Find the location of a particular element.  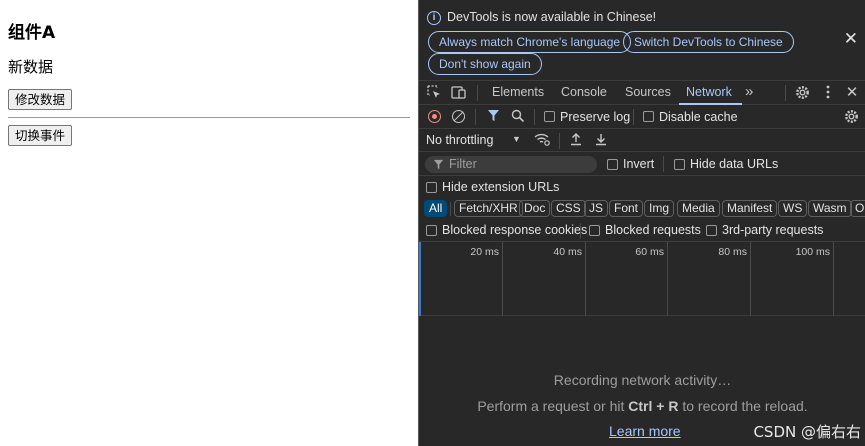

tab-elements: Elements is located at coordinates (518, 92).